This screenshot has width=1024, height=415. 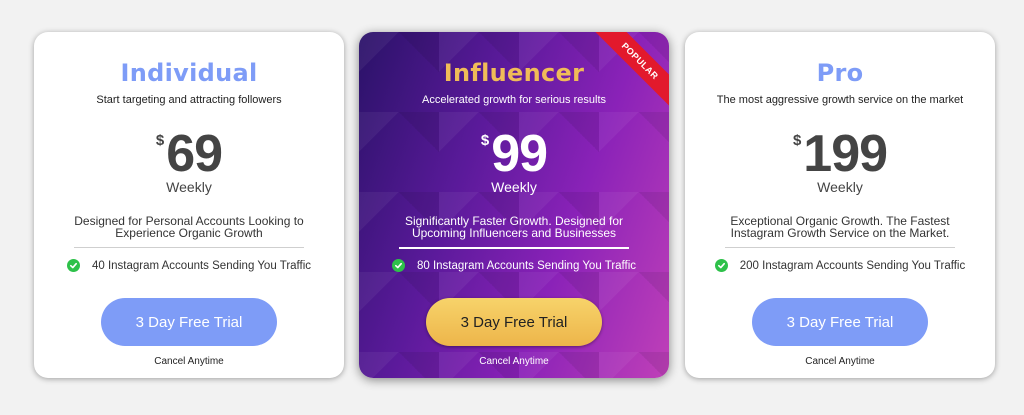 What do you see at coordinates (514, 100) in the screenshot?
I see `plan-subtitle: Accelerated growth for serious results` at bounding box center [514, 100].